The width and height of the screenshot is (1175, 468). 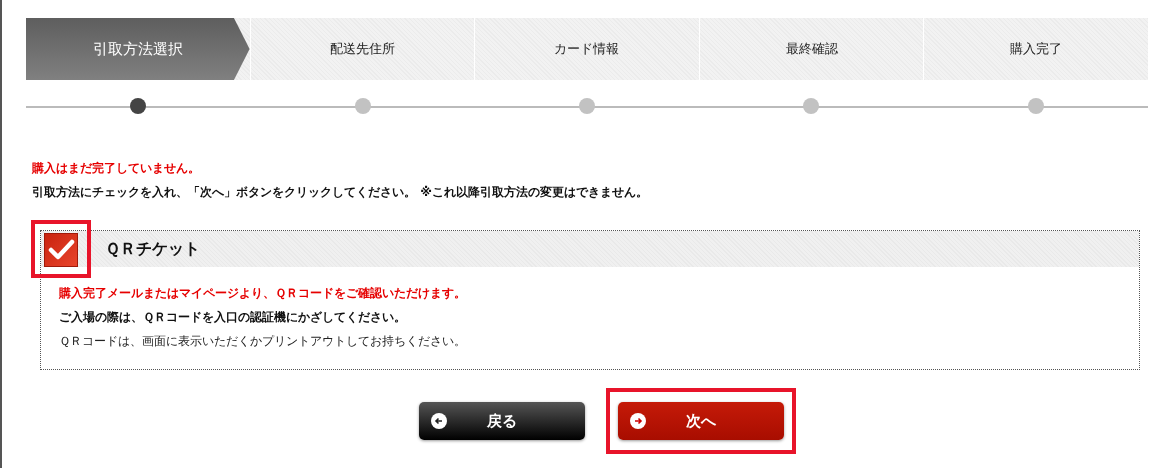 What do you see at coordinates (116, 168) in the screenshot?
I see `warning-text: 購入はまだ完了していません。` at bounding box center [116, 168].